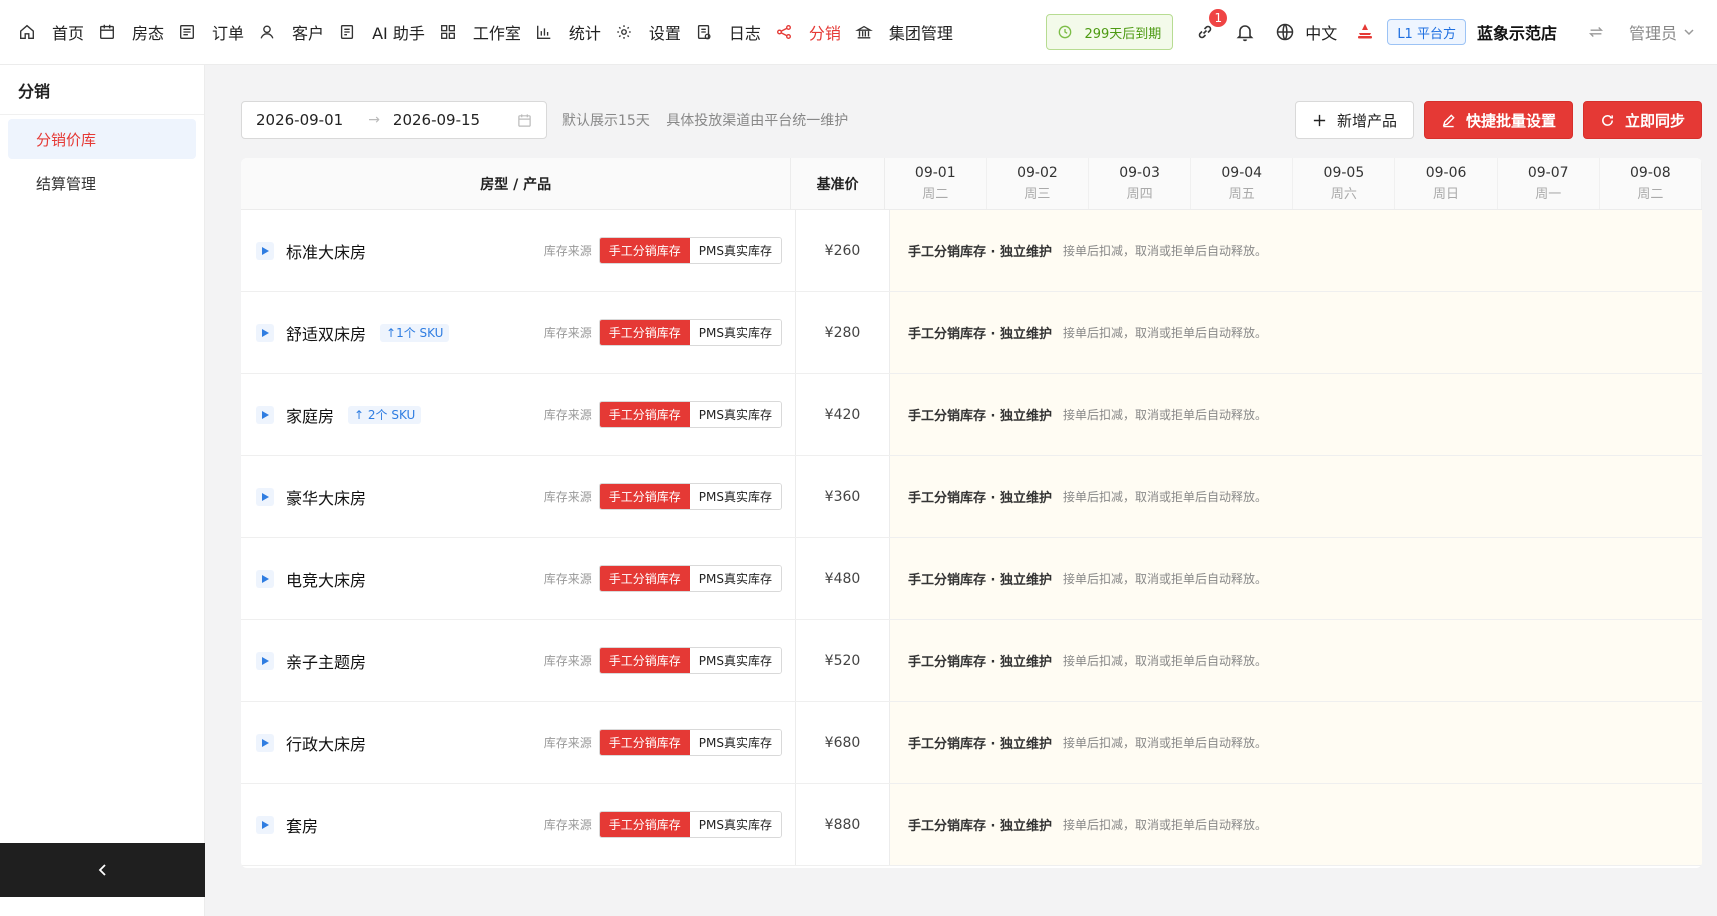  I want to click on room-cell: 舒适双床房 ↑1个 SKU 库存来源 手工分销库存 PMS真实库存, so click(518, 332).